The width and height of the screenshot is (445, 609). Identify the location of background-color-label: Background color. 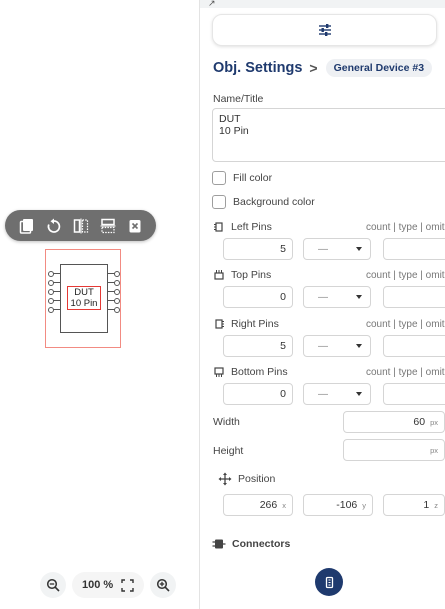
(274, 202).